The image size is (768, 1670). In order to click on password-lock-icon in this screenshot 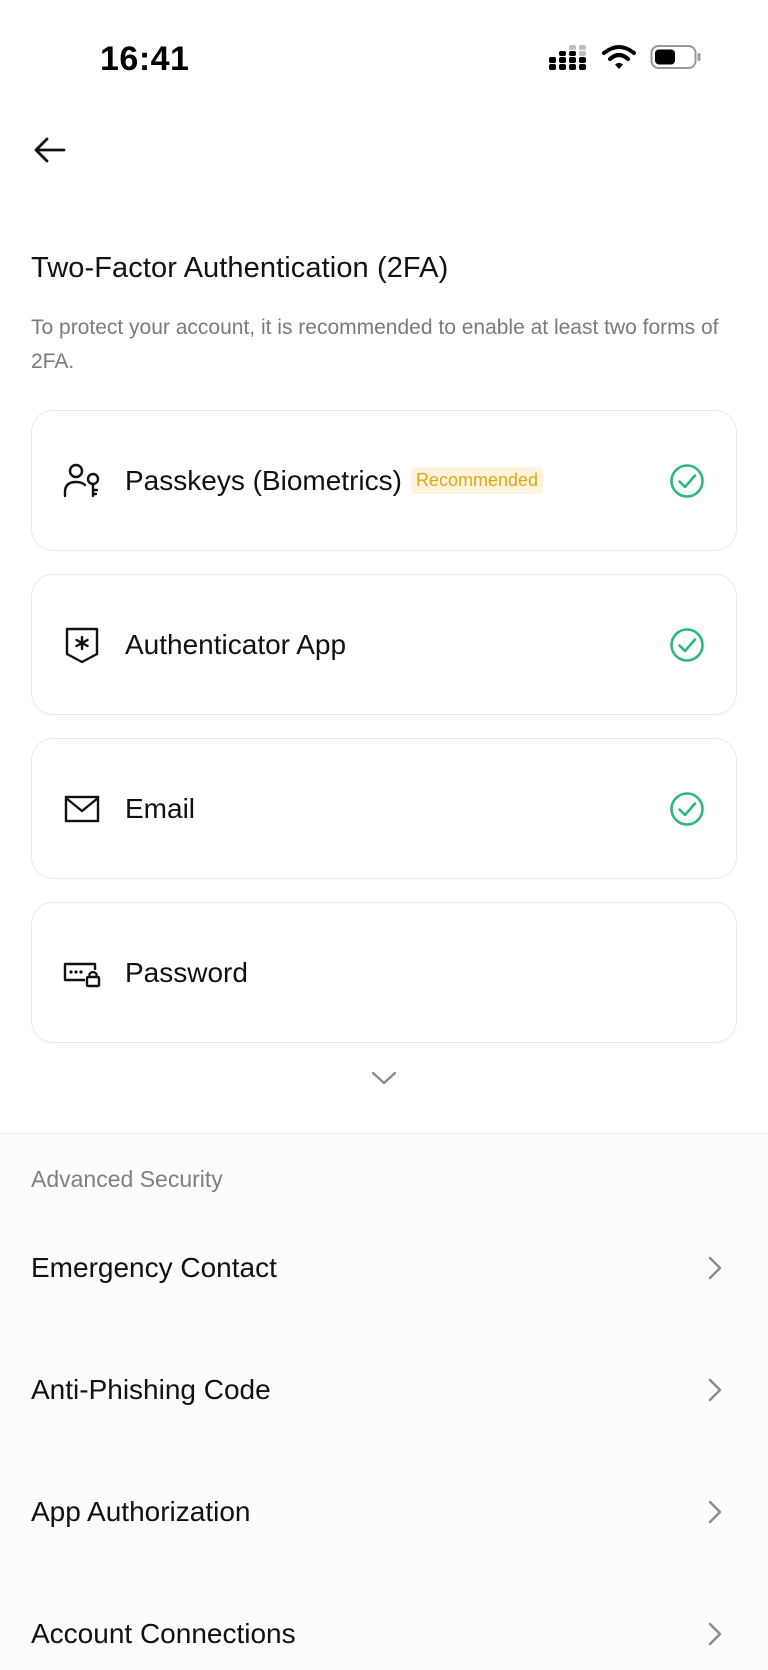, I will do `click(82, 973)`.